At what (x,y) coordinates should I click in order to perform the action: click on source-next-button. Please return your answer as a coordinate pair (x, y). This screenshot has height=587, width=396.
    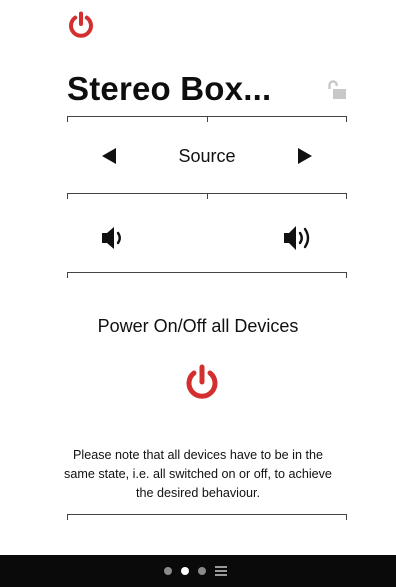
    Looking at the image, I should click on (305, 156).